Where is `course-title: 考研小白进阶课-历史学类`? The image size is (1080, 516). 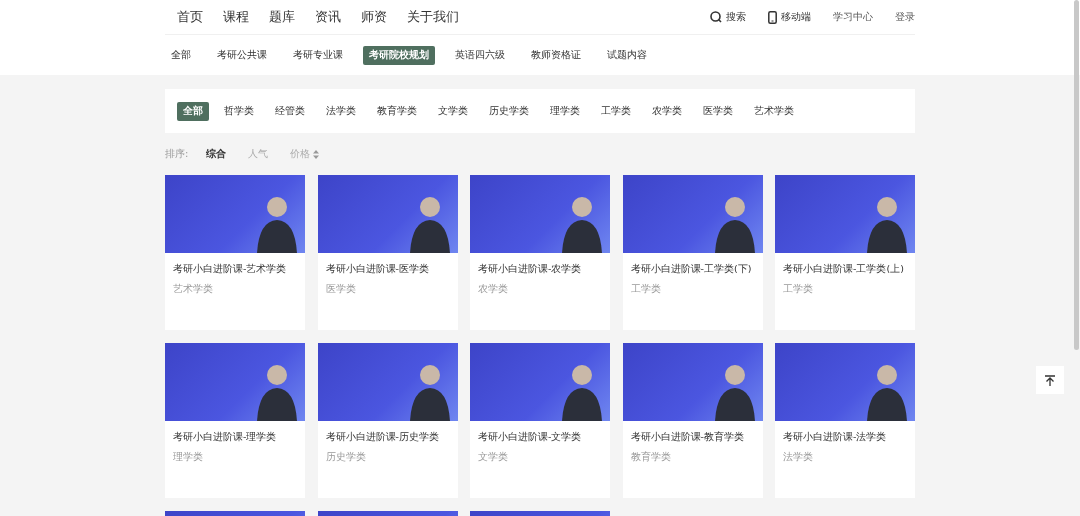 course-title: 考研小白进阶课-历史学类 is located at coordinates (382, 437).